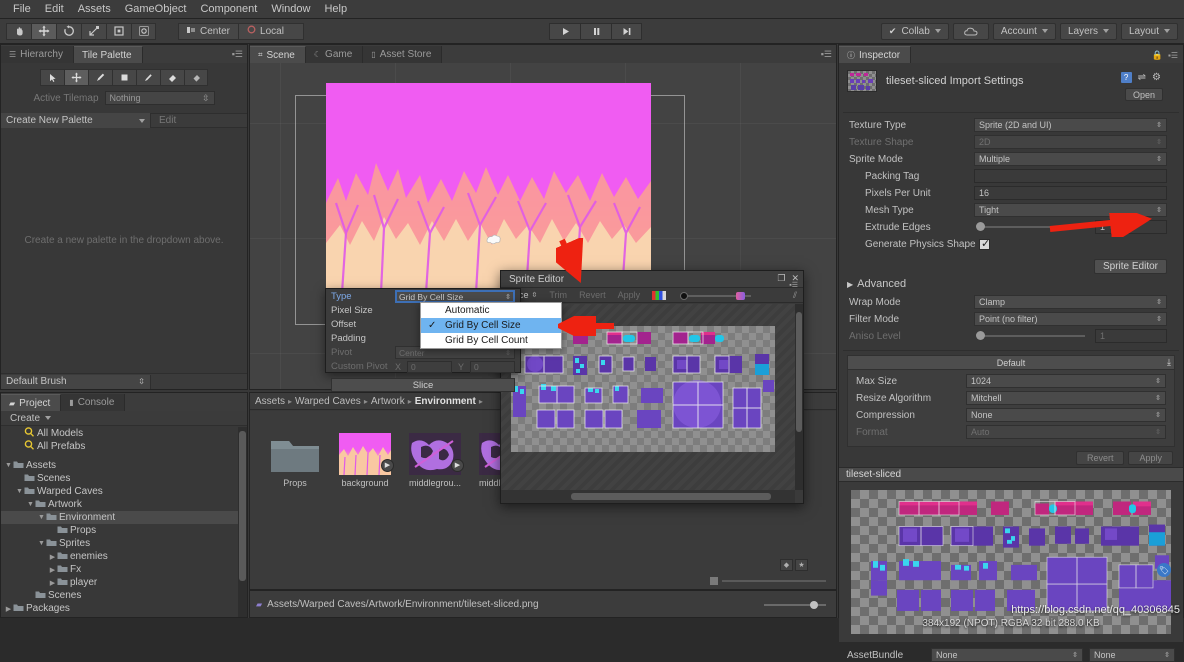 The image size is (1184, 662). I want to click on project-tree-item: ▶Scenes, so click(119, 595).